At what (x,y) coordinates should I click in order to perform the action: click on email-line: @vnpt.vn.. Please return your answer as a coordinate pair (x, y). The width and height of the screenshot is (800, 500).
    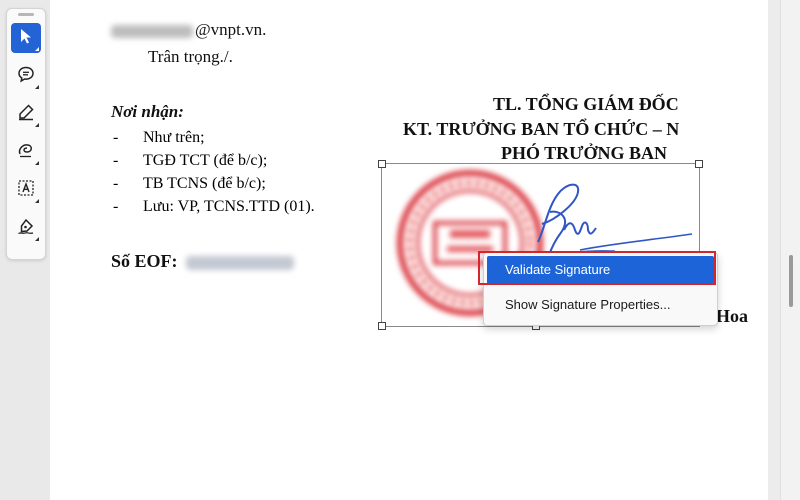
    Looking at the image, I should click on (188, 30).